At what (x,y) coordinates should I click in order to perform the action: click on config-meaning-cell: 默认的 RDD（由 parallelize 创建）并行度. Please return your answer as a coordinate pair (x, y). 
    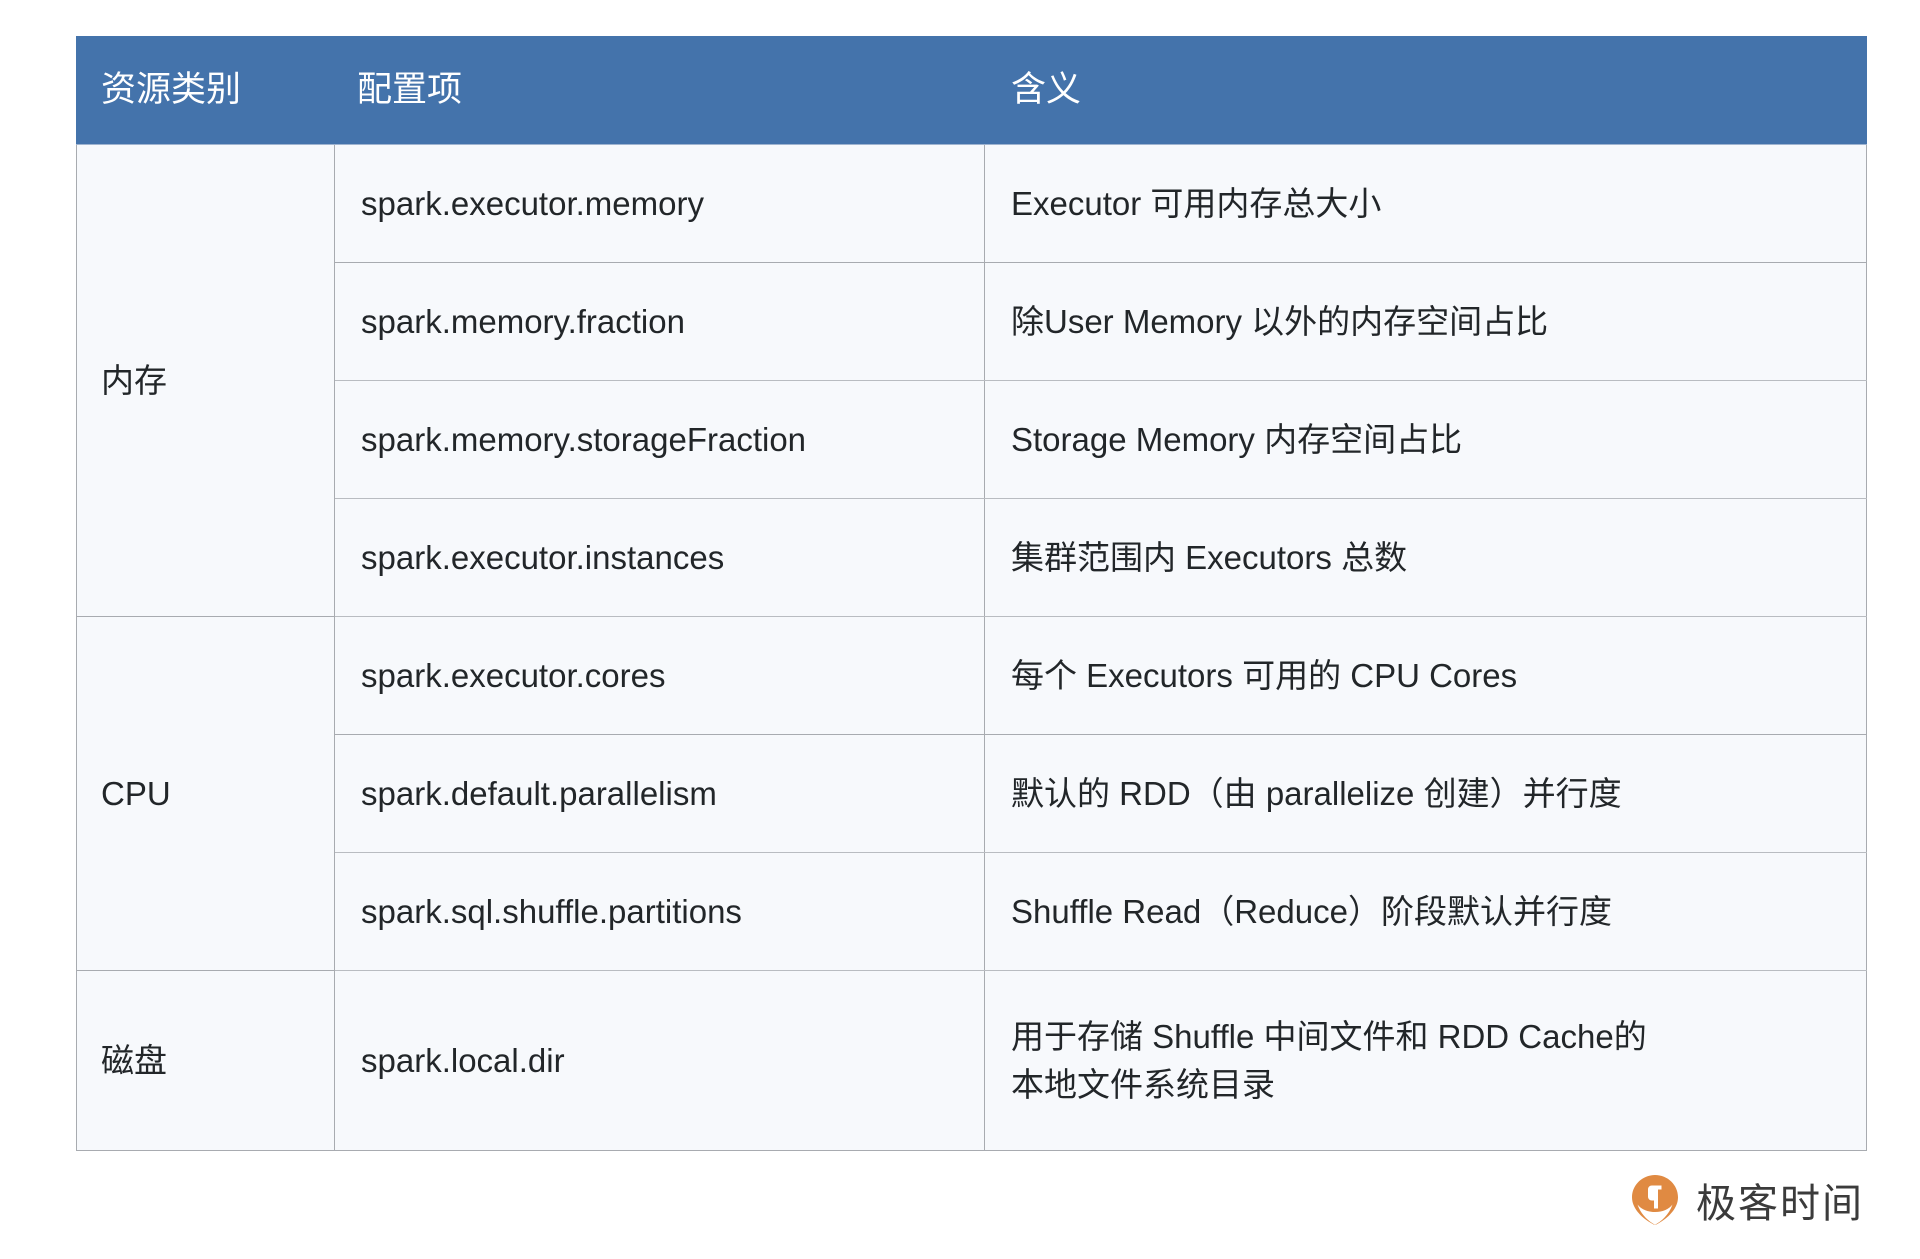
    Looking at the image, I should click on (1425, 793).